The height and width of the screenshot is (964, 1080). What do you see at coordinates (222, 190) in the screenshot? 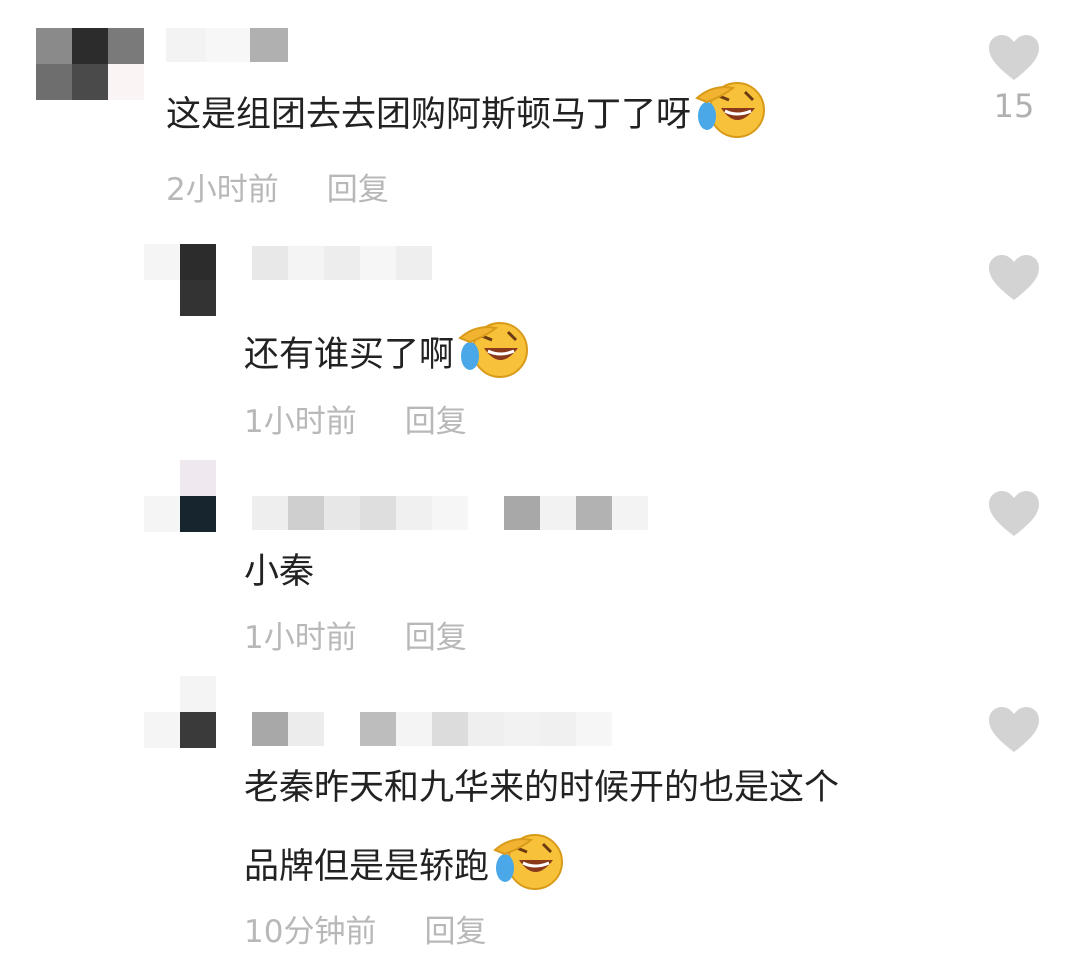
I see `timestamp: 2小时前` at bounding box center [222, 190].